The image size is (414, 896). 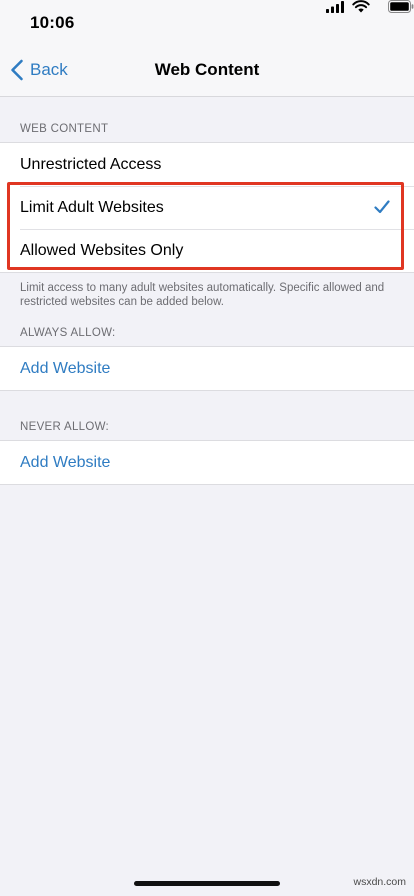 I want to click on home-indicator, so click(x=207, y=883).